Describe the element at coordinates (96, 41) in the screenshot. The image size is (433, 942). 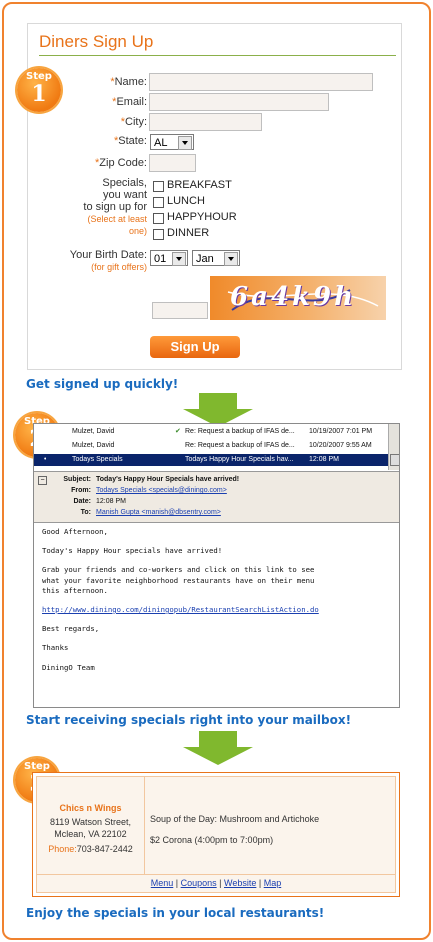
I see `form-title: Diners Sign Up` at that location.